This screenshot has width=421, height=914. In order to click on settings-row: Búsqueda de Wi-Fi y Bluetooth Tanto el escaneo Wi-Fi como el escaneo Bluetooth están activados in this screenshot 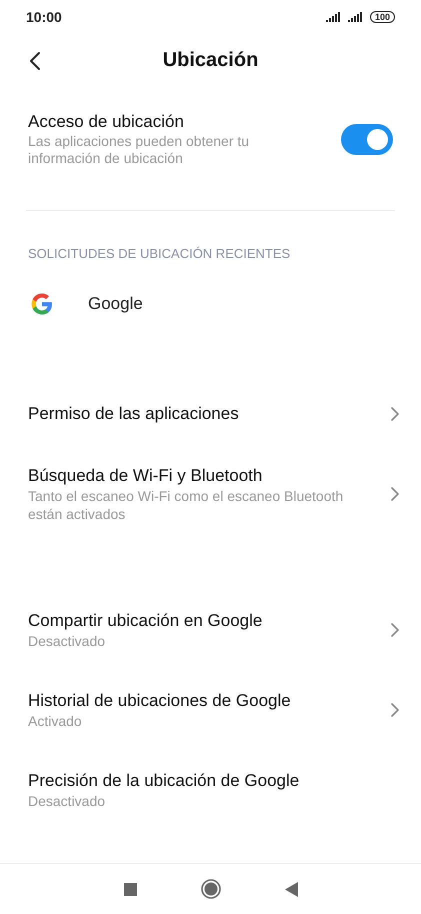, I will do `click(210, 494)`.